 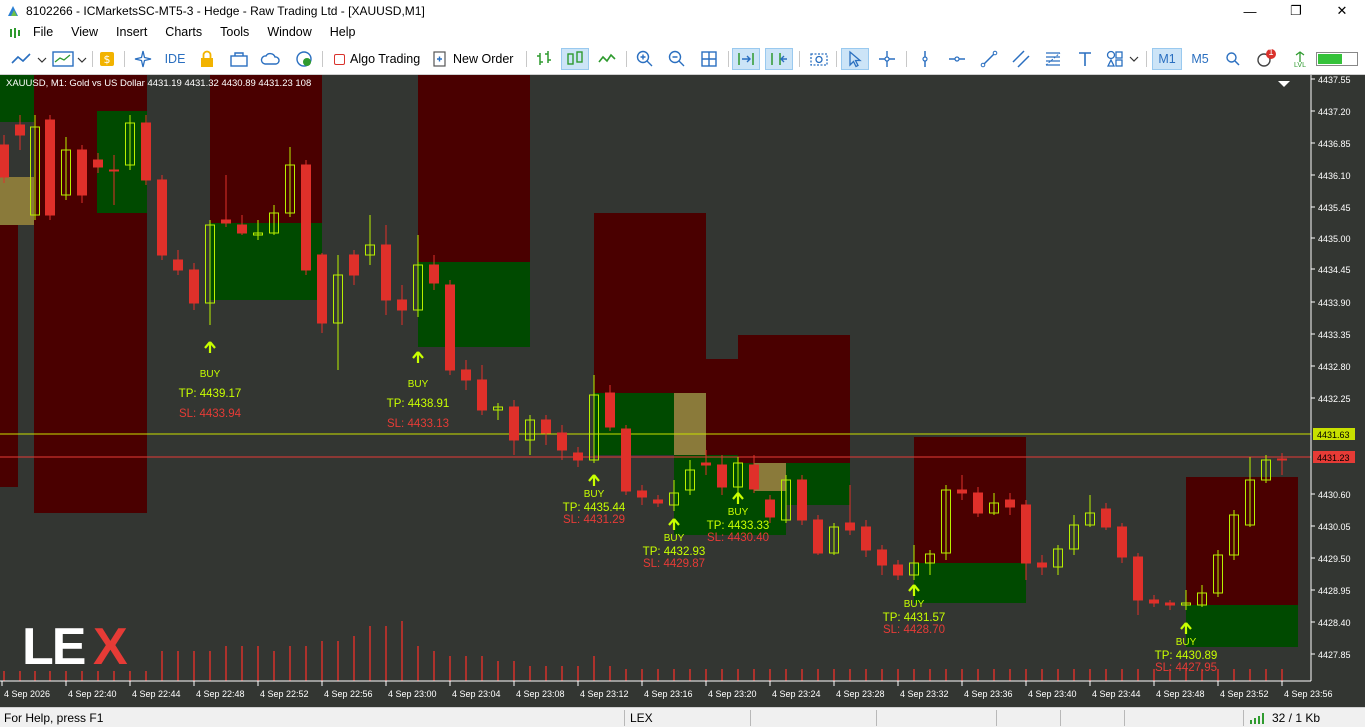 What do you see at coordinates (376, 59) in the screenshot?
I see `algo-trading-button: Algo Trading` at bounding box center [376, 59].